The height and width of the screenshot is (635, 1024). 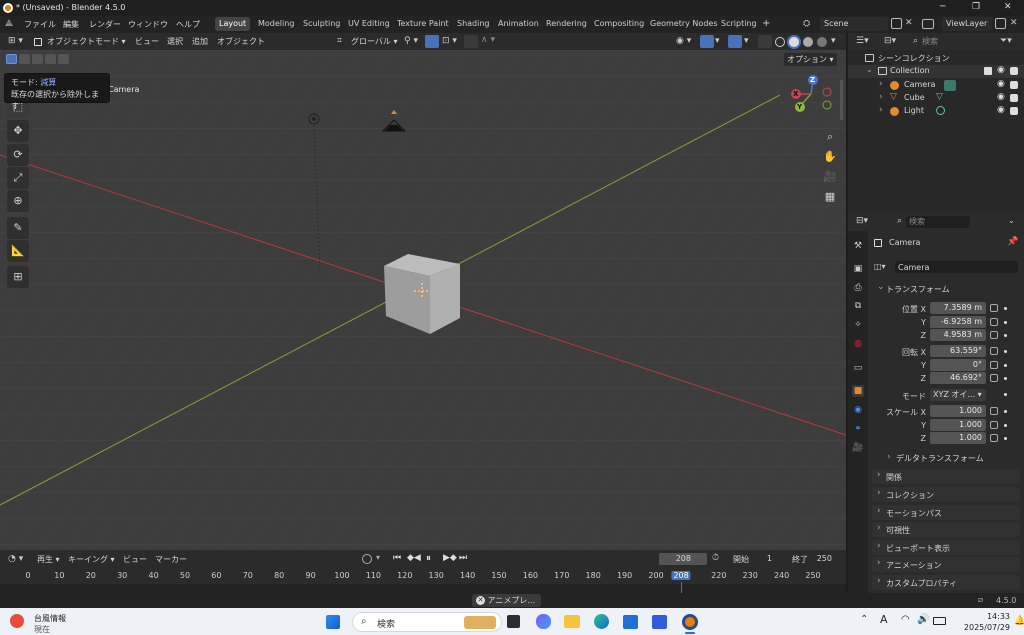 I want to click on snap-dropdown-icon: ⊡ ▾, so click(x=449, y=41).